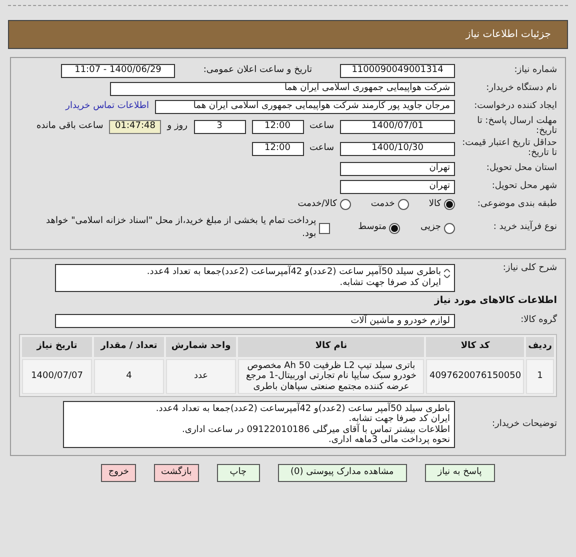  I want to click on goods-group-field: لوازم خودرو و ماشین آلات, so click(255, 321).